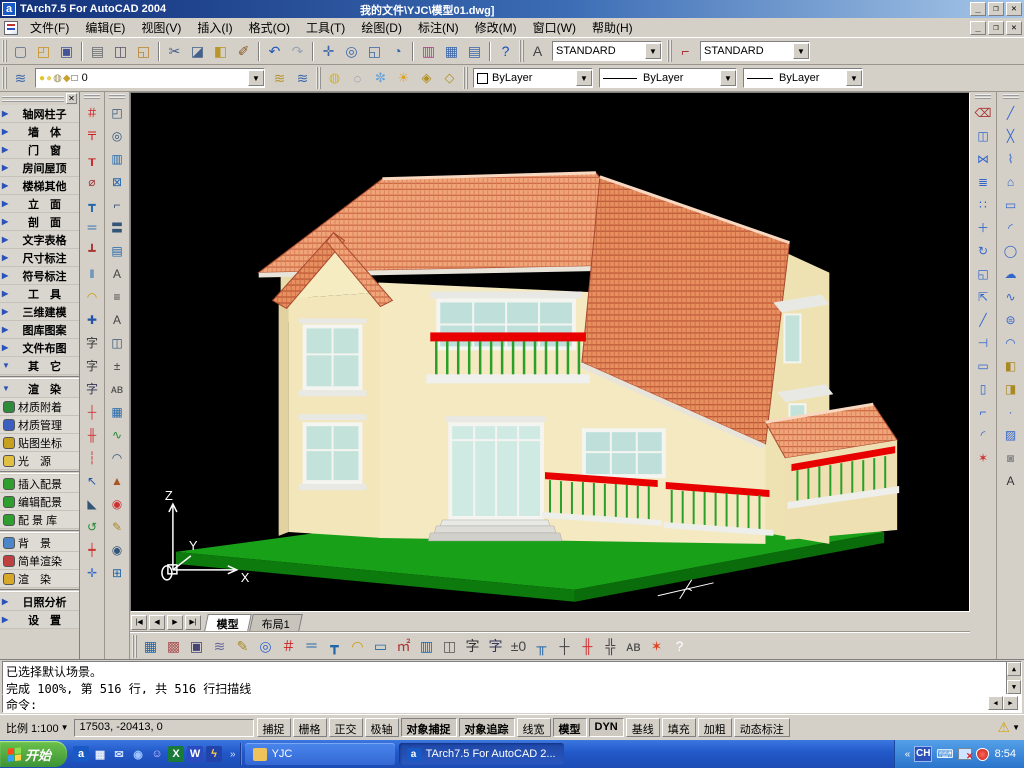 This screenshot has width=1024, height=768. I want to click on move-xy-icon: ✛, so click(92, 572).